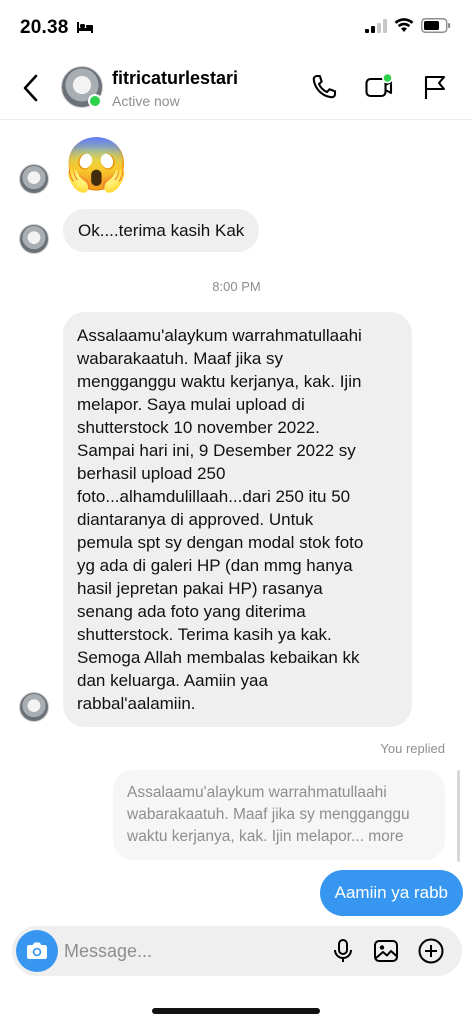 The height and width of the screenshot is (1024, 473). I want to click on message-input, so click(189, 951).